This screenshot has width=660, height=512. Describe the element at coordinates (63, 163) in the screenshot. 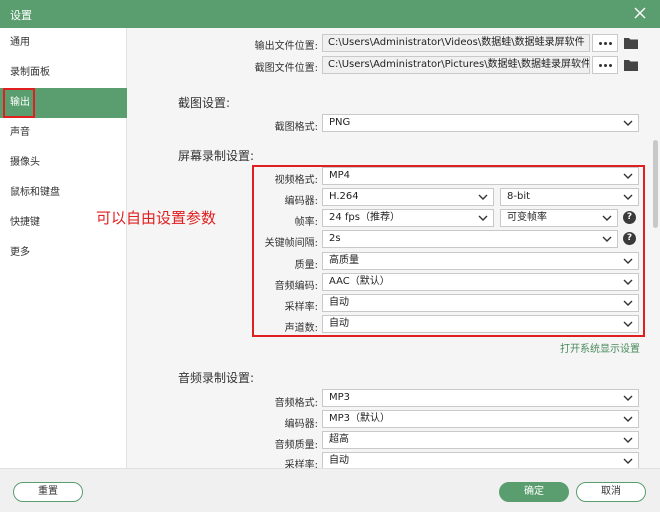

I see `sidebar-item-camera: 摄像头` at that location.